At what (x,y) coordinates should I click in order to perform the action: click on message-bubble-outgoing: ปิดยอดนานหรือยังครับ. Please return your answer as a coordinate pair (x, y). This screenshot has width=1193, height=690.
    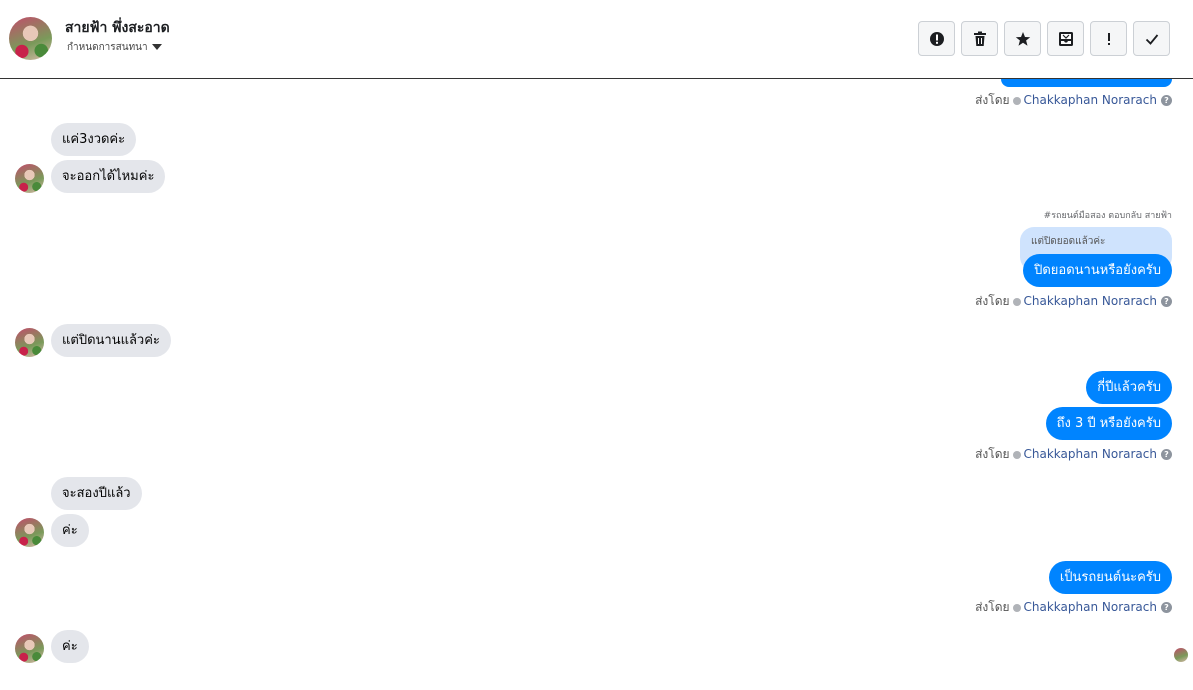
    Looking at the image, I should click on (1097, 270).